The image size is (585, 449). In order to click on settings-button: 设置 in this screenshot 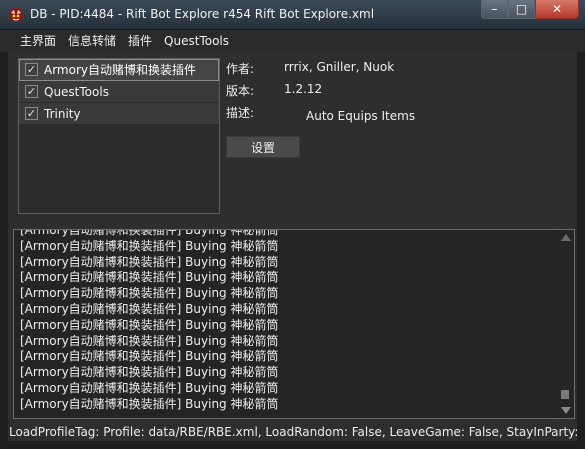, I will do `click(263, 147)`.